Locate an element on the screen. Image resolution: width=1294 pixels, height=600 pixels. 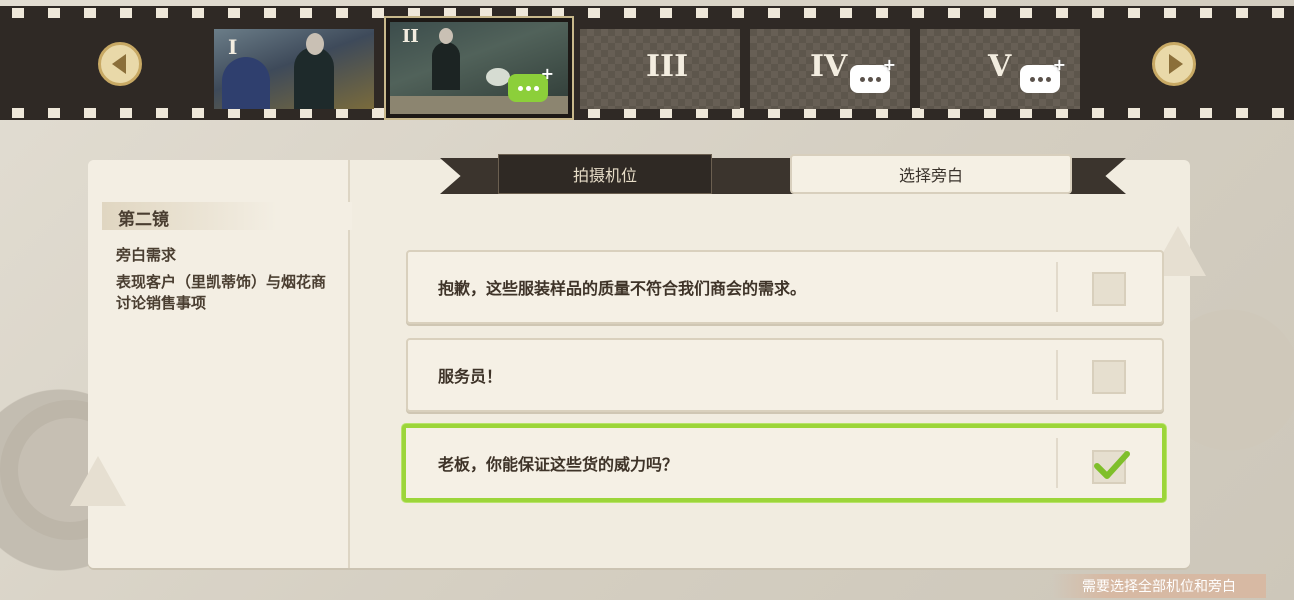
frame-3: III is located at coordinates (660, 69).